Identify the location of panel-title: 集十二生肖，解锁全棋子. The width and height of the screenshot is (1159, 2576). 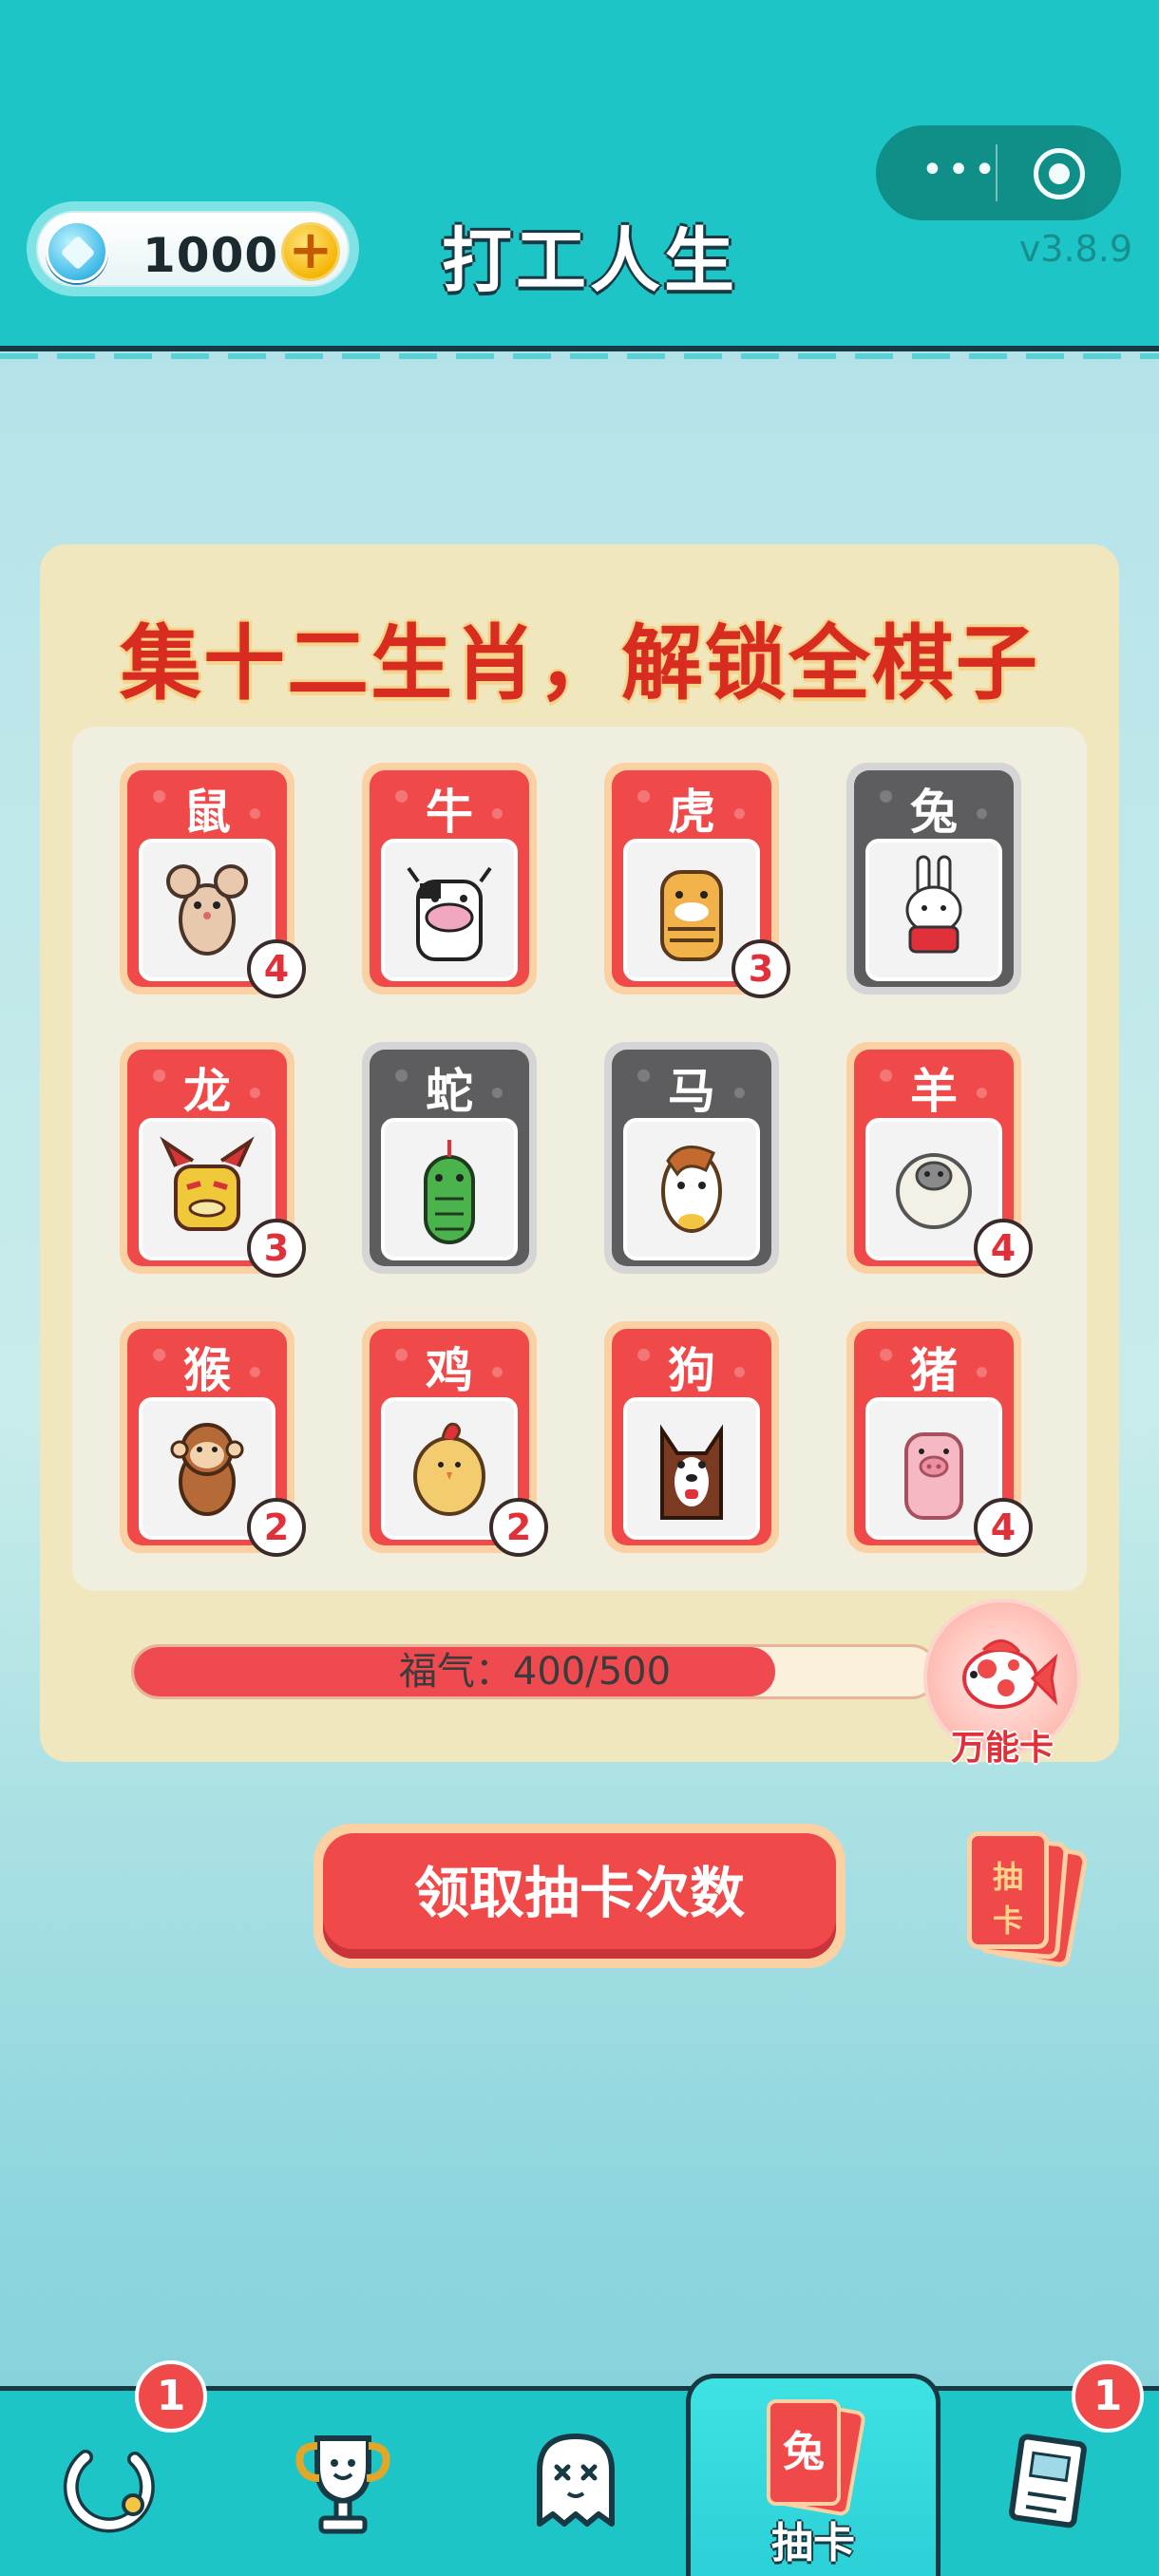
(579, 663).